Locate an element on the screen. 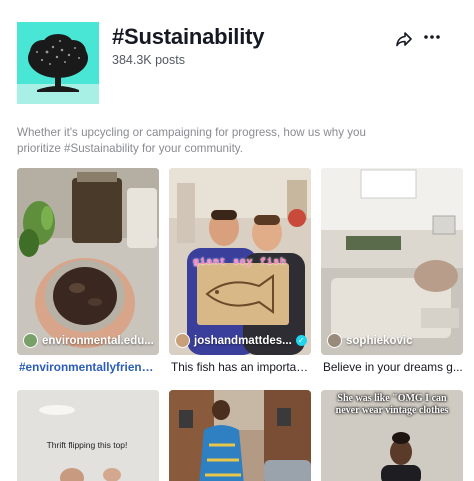  more-options-button is located at coordinates (432, 37).